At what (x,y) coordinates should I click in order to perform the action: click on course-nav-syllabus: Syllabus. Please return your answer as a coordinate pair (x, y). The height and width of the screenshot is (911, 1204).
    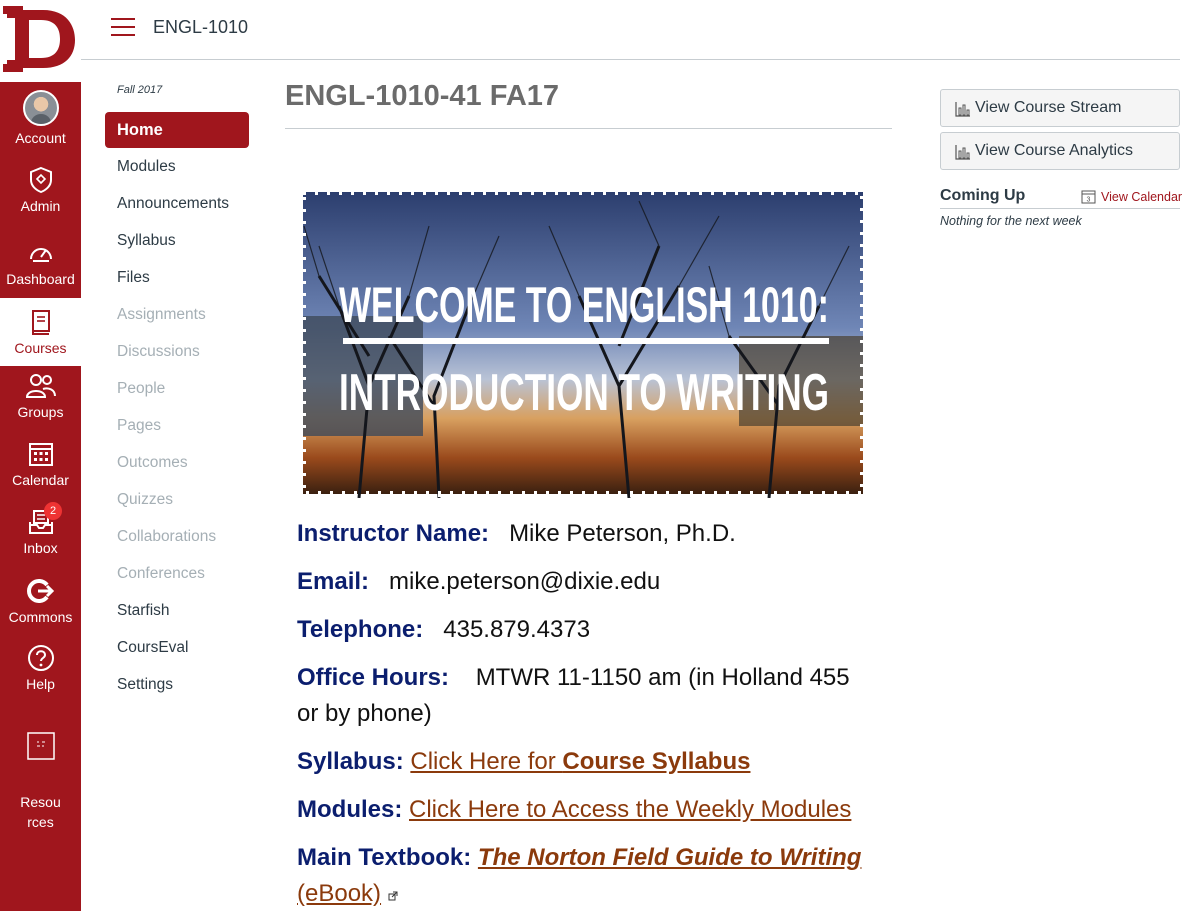
    Looking at the image, I should click on (177, 240).